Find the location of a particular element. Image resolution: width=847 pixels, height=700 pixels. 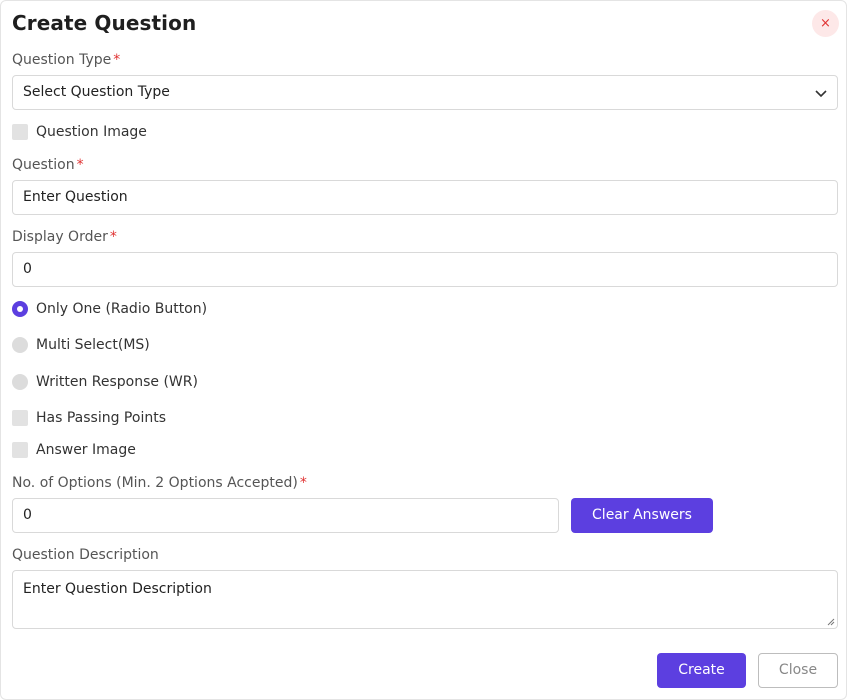

question-placeholder: Enter Question is located at coordinates (75, 197).